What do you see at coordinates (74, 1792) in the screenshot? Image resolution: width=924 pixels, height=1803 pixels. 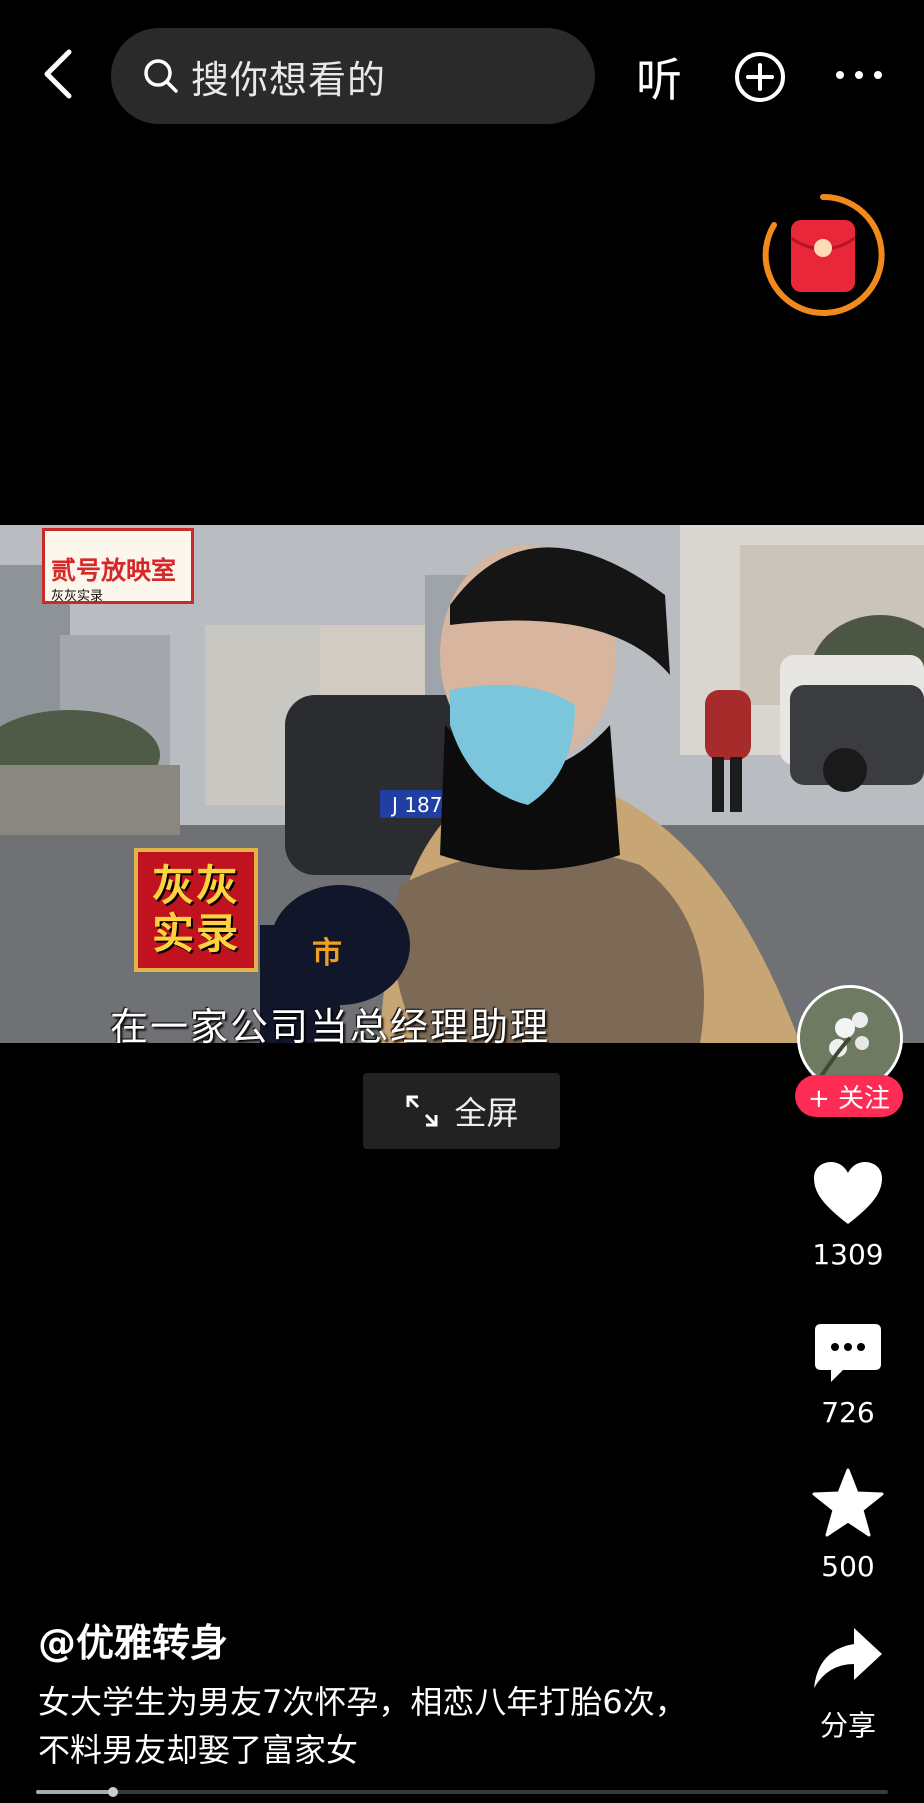 I see `progress-fill` at bounding box center [74, 1792].